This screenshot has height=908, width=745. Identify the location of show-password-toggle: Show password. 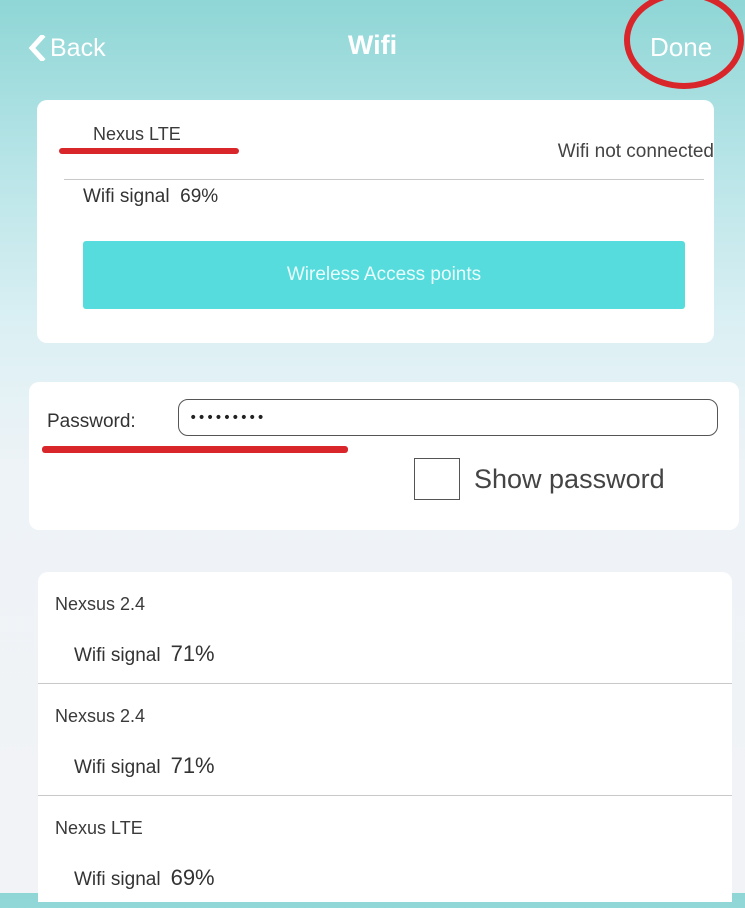
(539, 479).